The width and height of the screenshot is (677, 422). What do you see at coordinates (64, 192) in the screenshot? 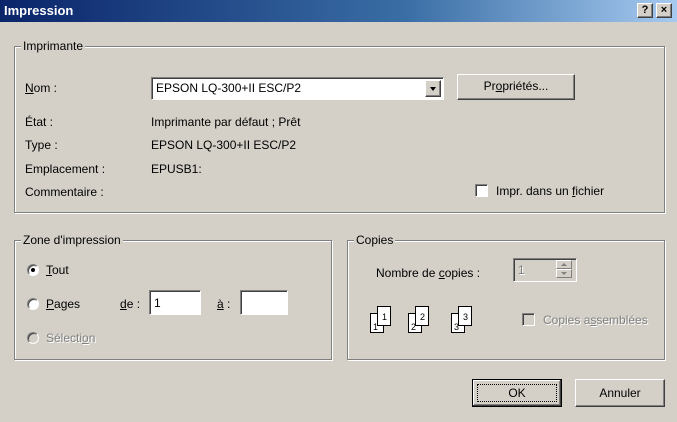
I see `comment-label: Commentaire :` at bounding box center [64, 192].